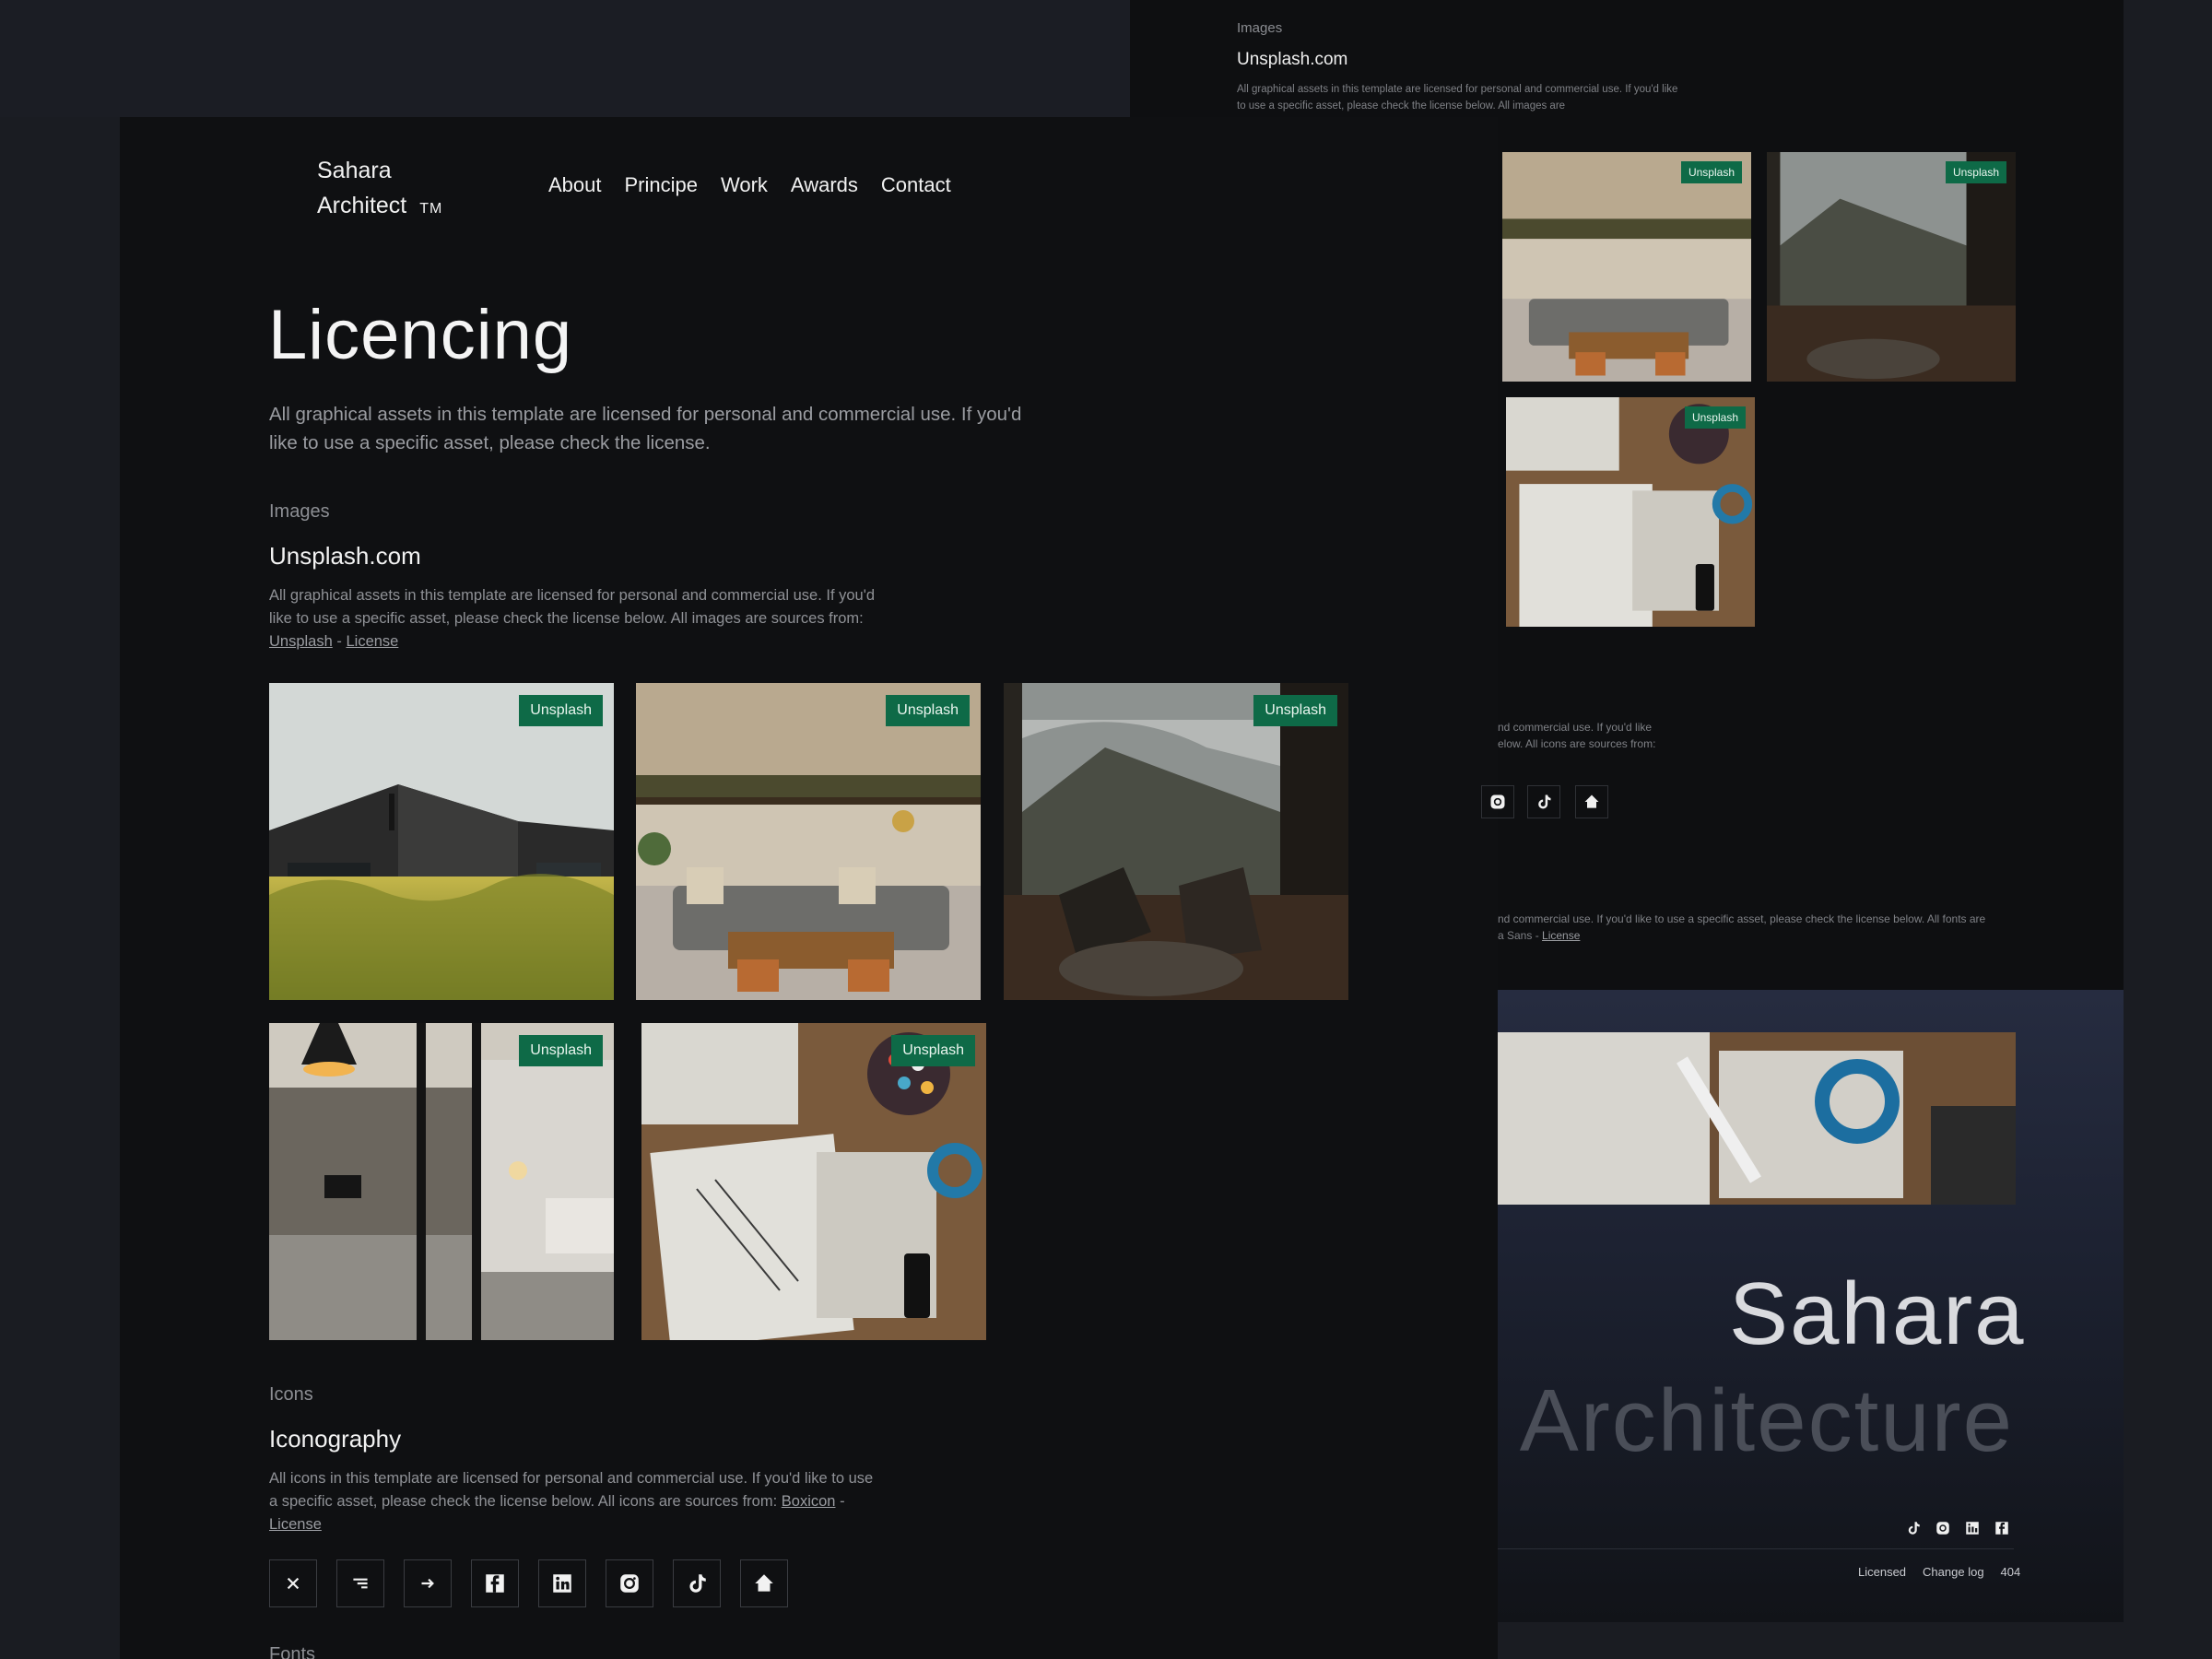 This screenshot has width=2212, height=1659. Describe the element at coordinates (362, 205) in the screenshot. I see `brand-line-2: Architect` at that location.